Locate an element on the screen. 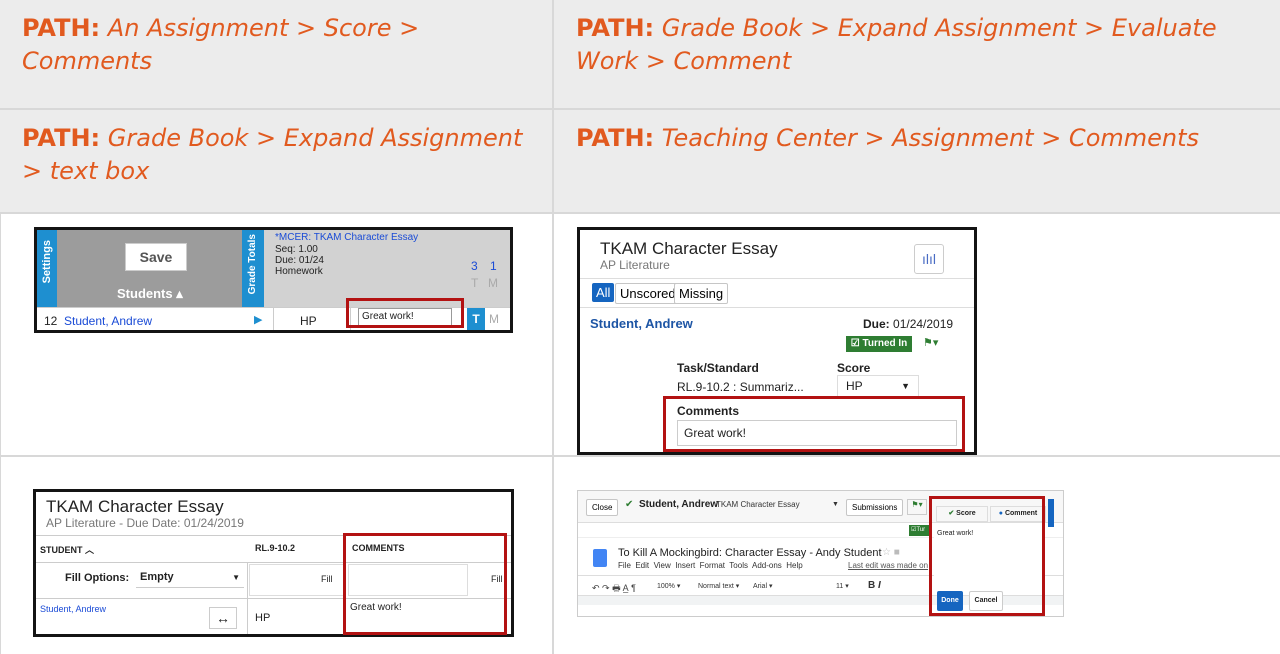 The width and height of the screenshot is (1280, 654). bold-italic-icons: B I is located at coordinates (874, 585).